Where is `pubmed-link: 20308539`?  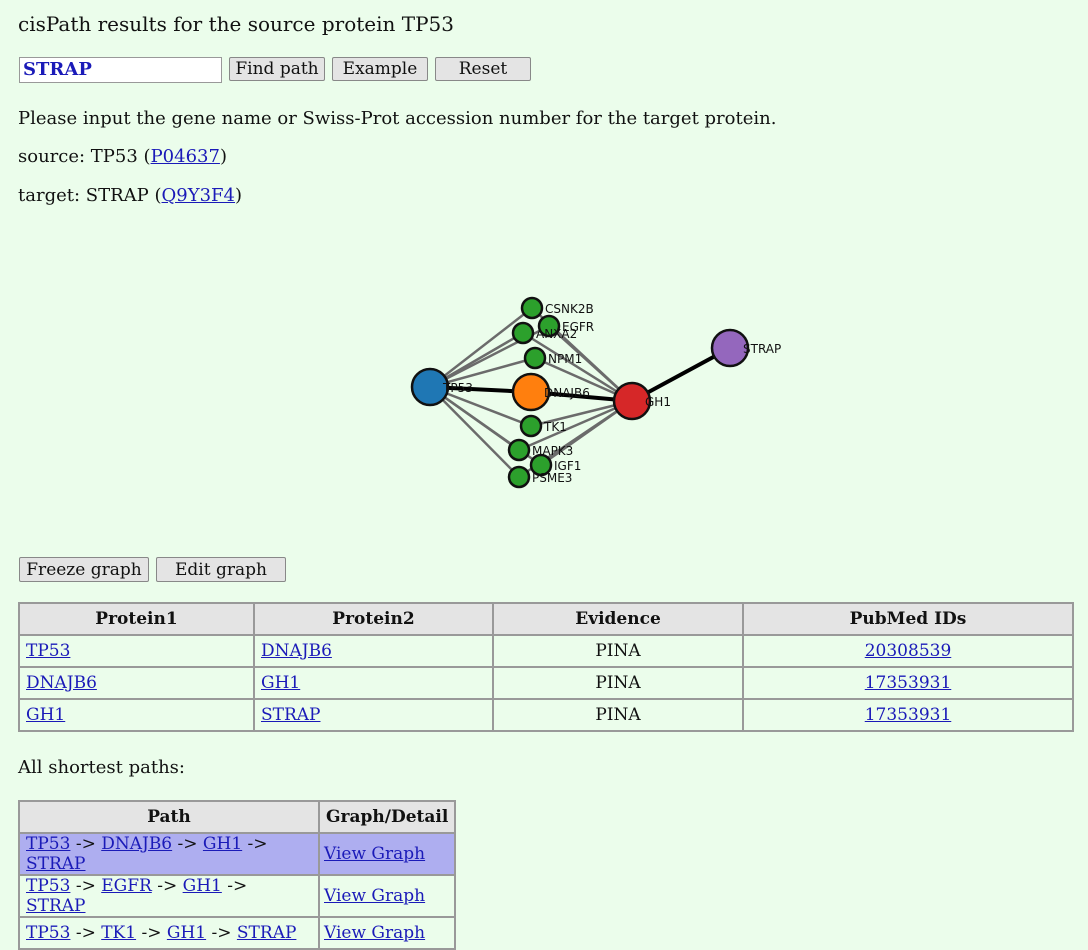
pubmed-link: 20308539 is located at coordinates (908, 651).